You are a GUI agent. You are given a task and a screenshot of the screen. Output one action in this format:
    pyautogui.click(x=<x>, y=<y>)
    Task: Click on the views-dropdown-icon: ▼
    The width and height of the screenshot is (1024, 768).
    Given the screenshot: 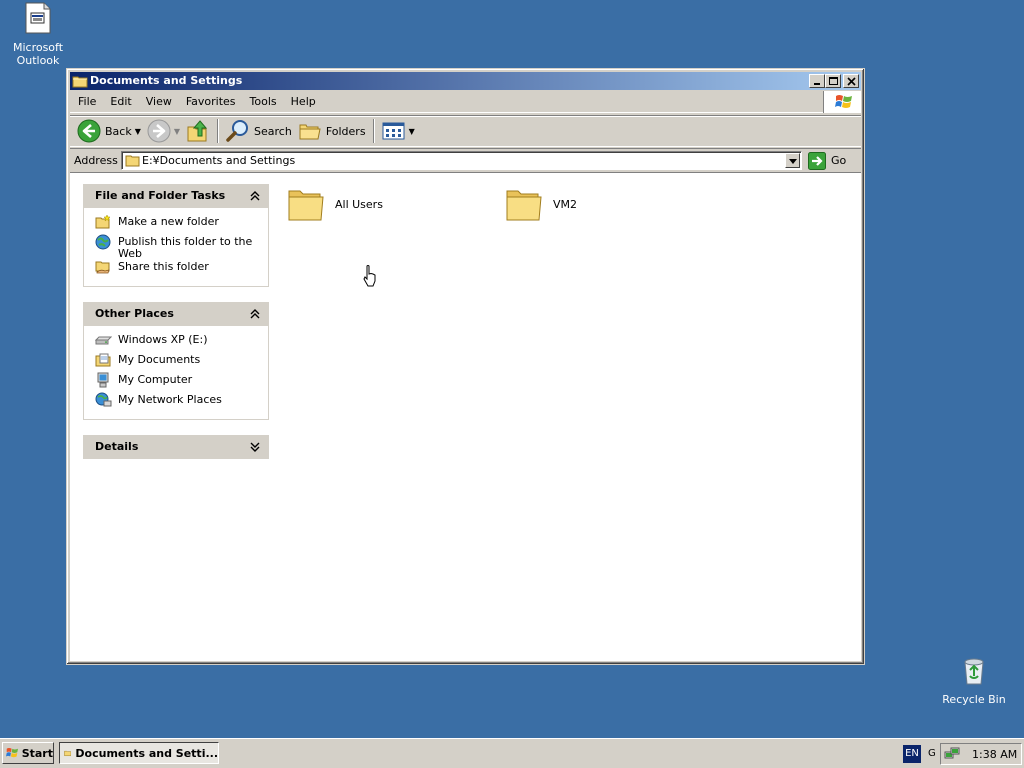 What is the action you would take?
    pyautogui.click(x=412, y=131)
    